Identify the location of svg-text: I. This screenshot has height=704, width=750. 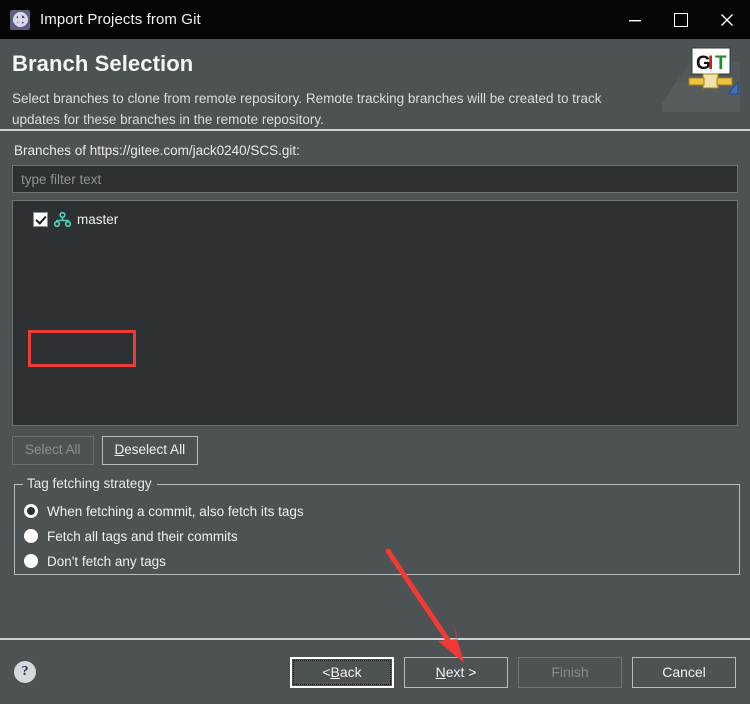
(710, 63).